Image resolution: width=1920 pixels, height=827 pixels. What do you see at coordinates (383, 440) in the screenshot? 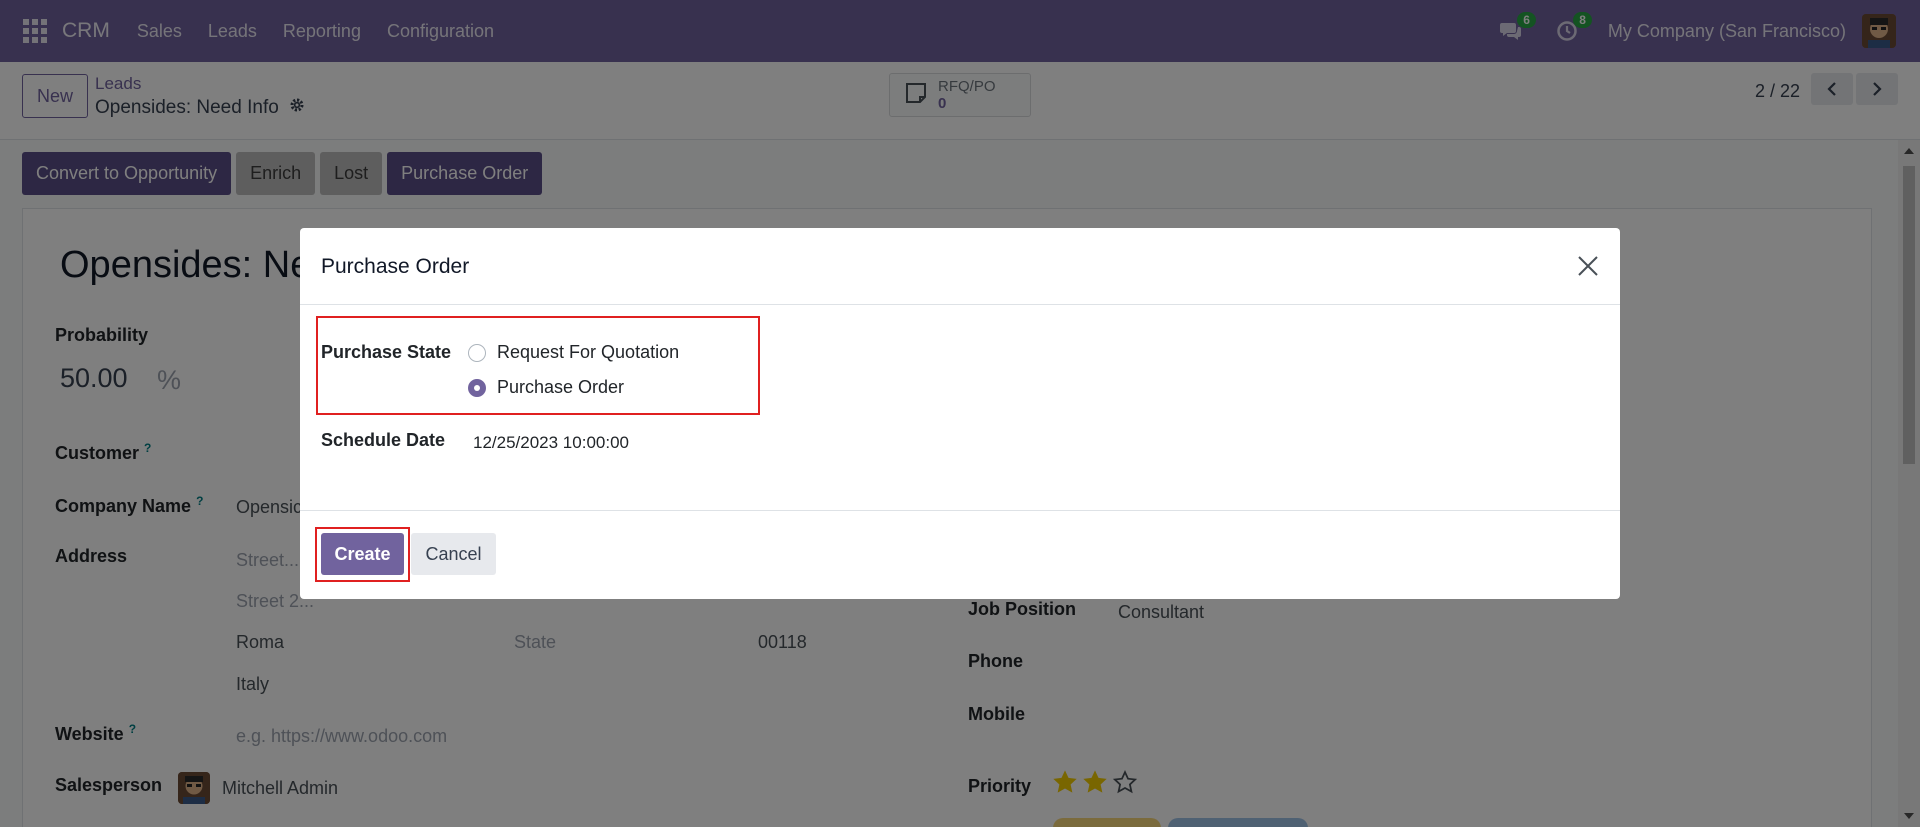
I see `schedule-date-label: Schedule Date` at bounding box center [383, 440].